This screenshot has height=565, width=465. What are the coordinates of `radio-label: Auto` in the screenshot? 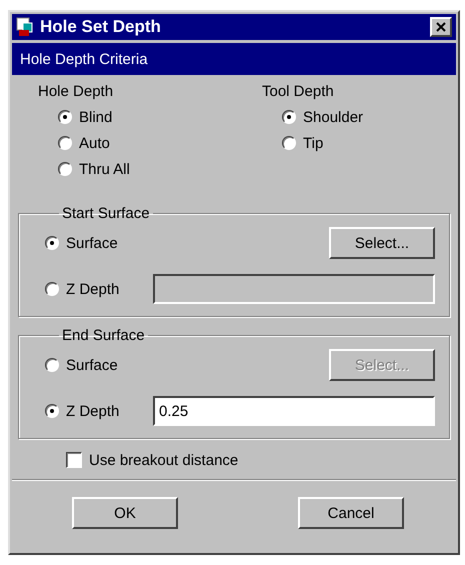 It's located at (94, 143).